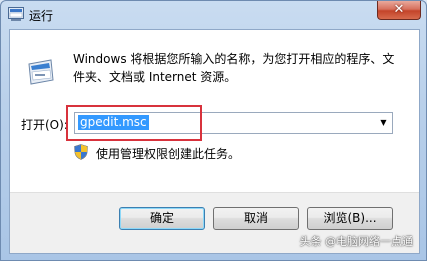  I want to click on cancel-button: 取消, so click(256, 218).